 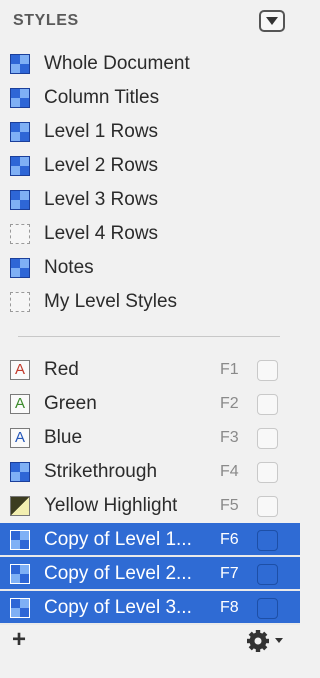 I want to click on style-label: Level 2 Rows, so click(x=101, y=165).